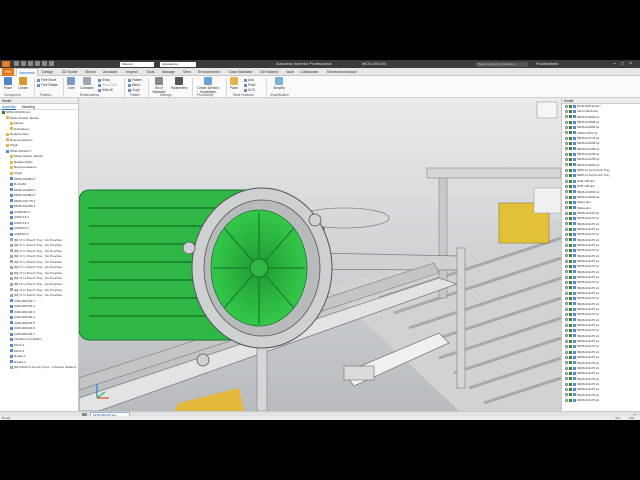  I want to click on point-button: Point, so click(249, 85).